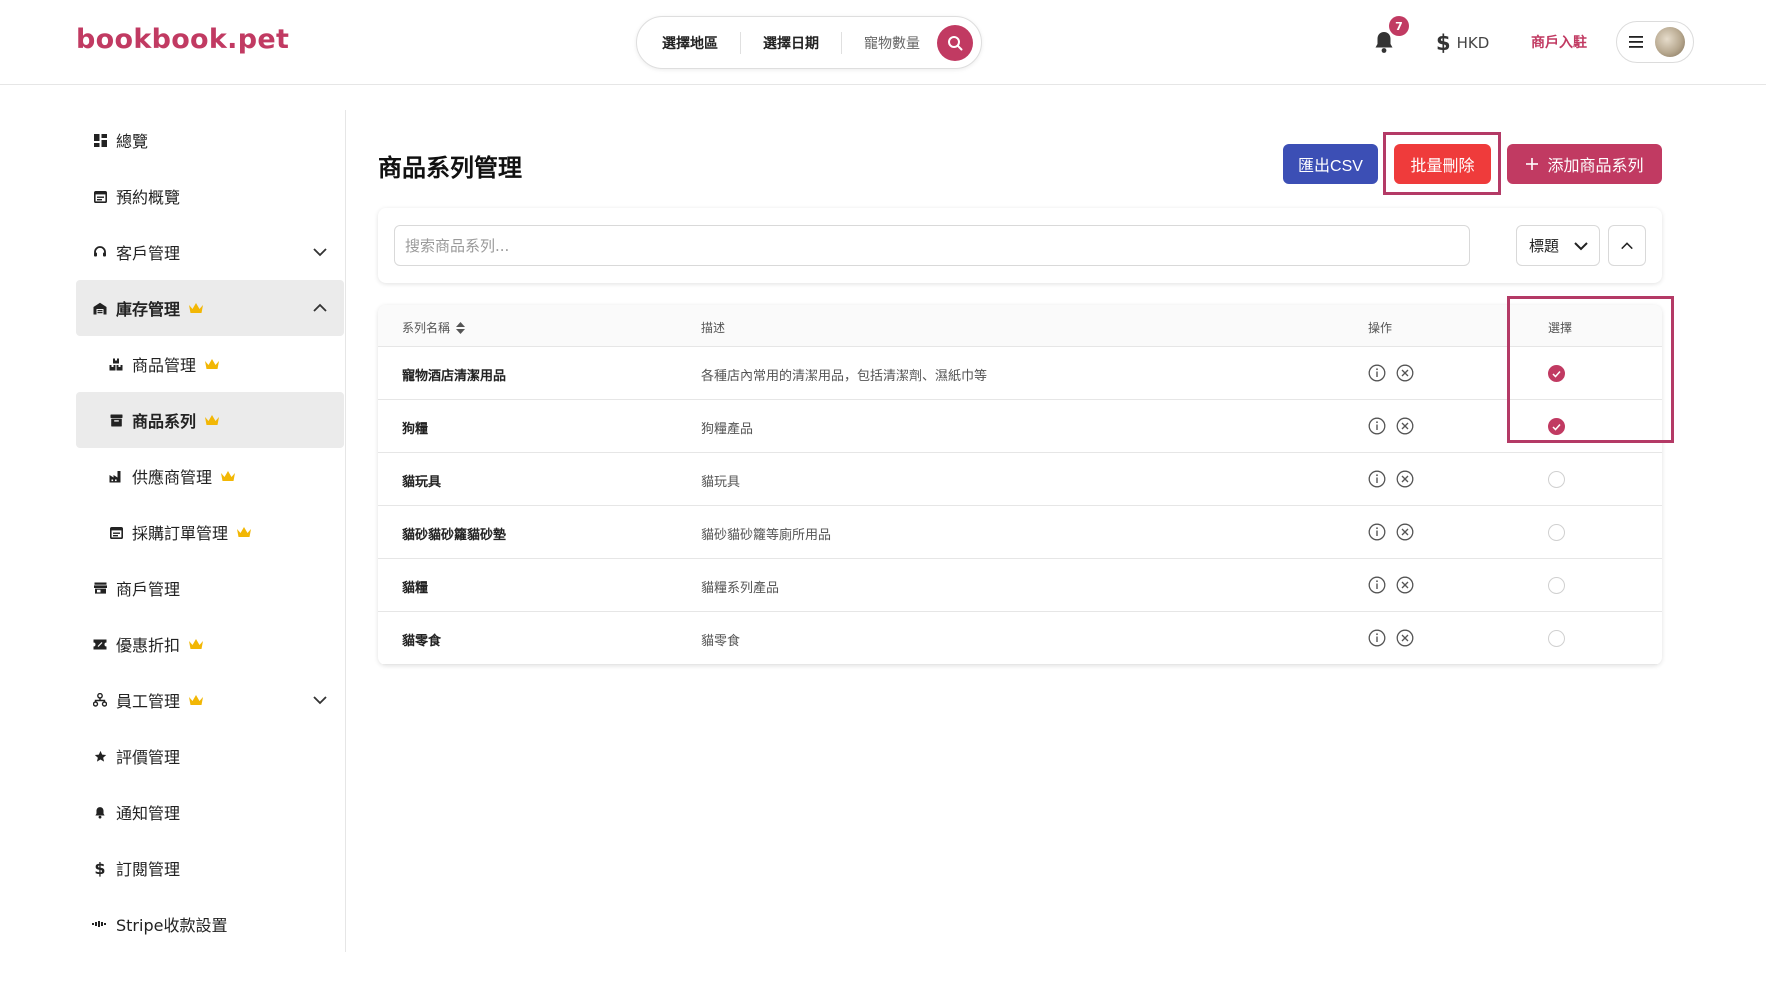  I want to click on series-description: 各種店內常用的清潔用品，包括清潔劑、濕紙巾等, so click(844, 376).